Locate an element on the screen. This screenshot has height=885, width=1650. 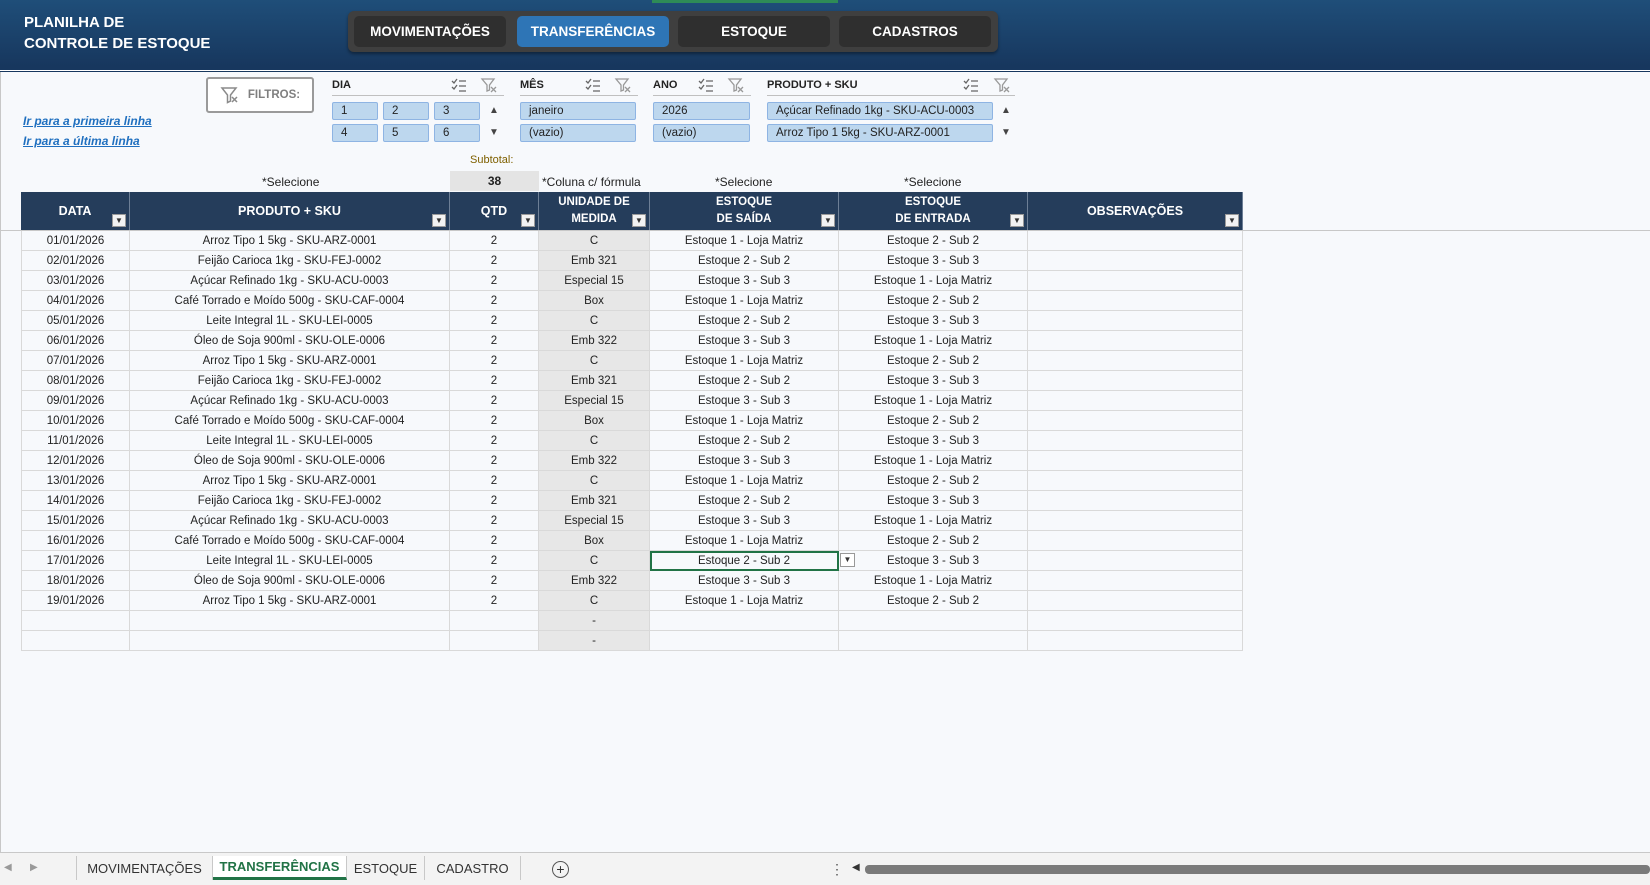
cell-unidade: Emb 322 is located at coordinates (594, 341).